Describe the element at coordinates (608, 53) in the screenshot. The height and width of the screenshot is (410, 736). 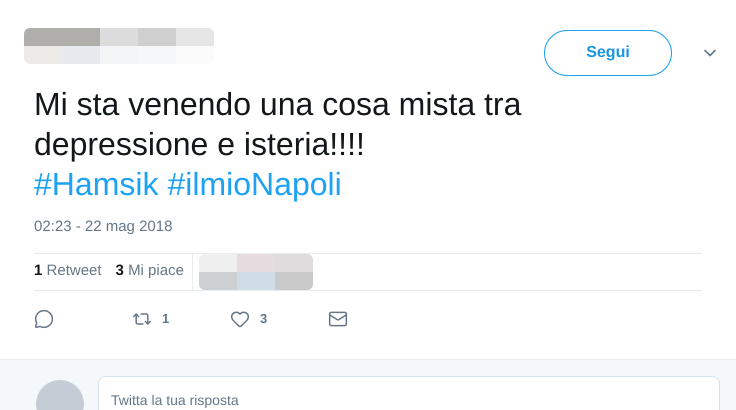
I see `follow-button: Segui` at that location.